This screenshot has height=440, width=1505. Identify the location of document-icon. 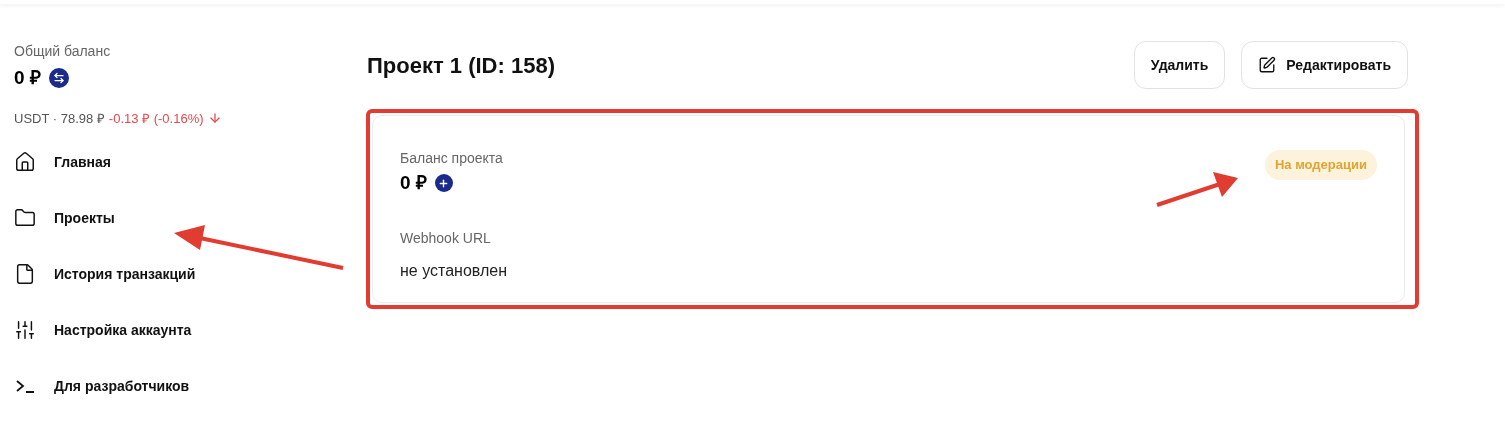
(25, 274).